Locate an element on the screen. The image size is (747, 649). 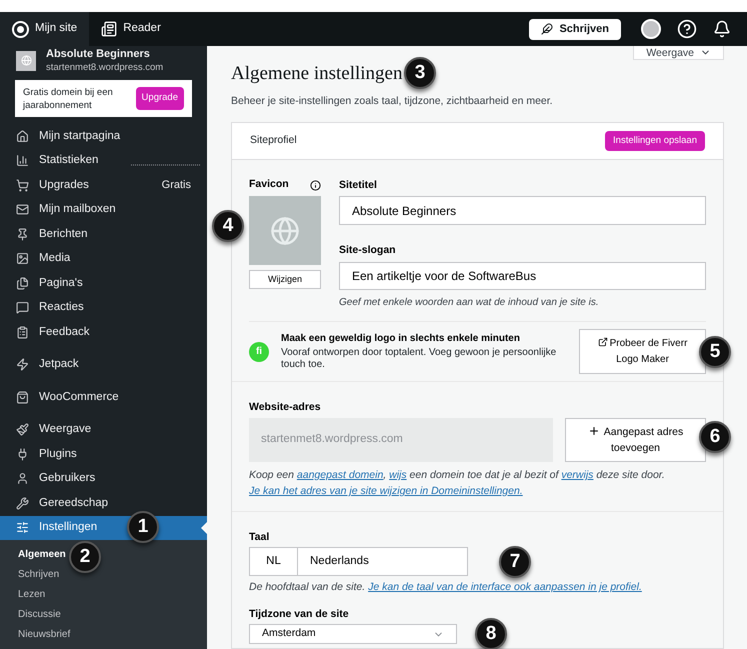
sidebar-item: Mijn startpagina is located at coordinates (103, 136).